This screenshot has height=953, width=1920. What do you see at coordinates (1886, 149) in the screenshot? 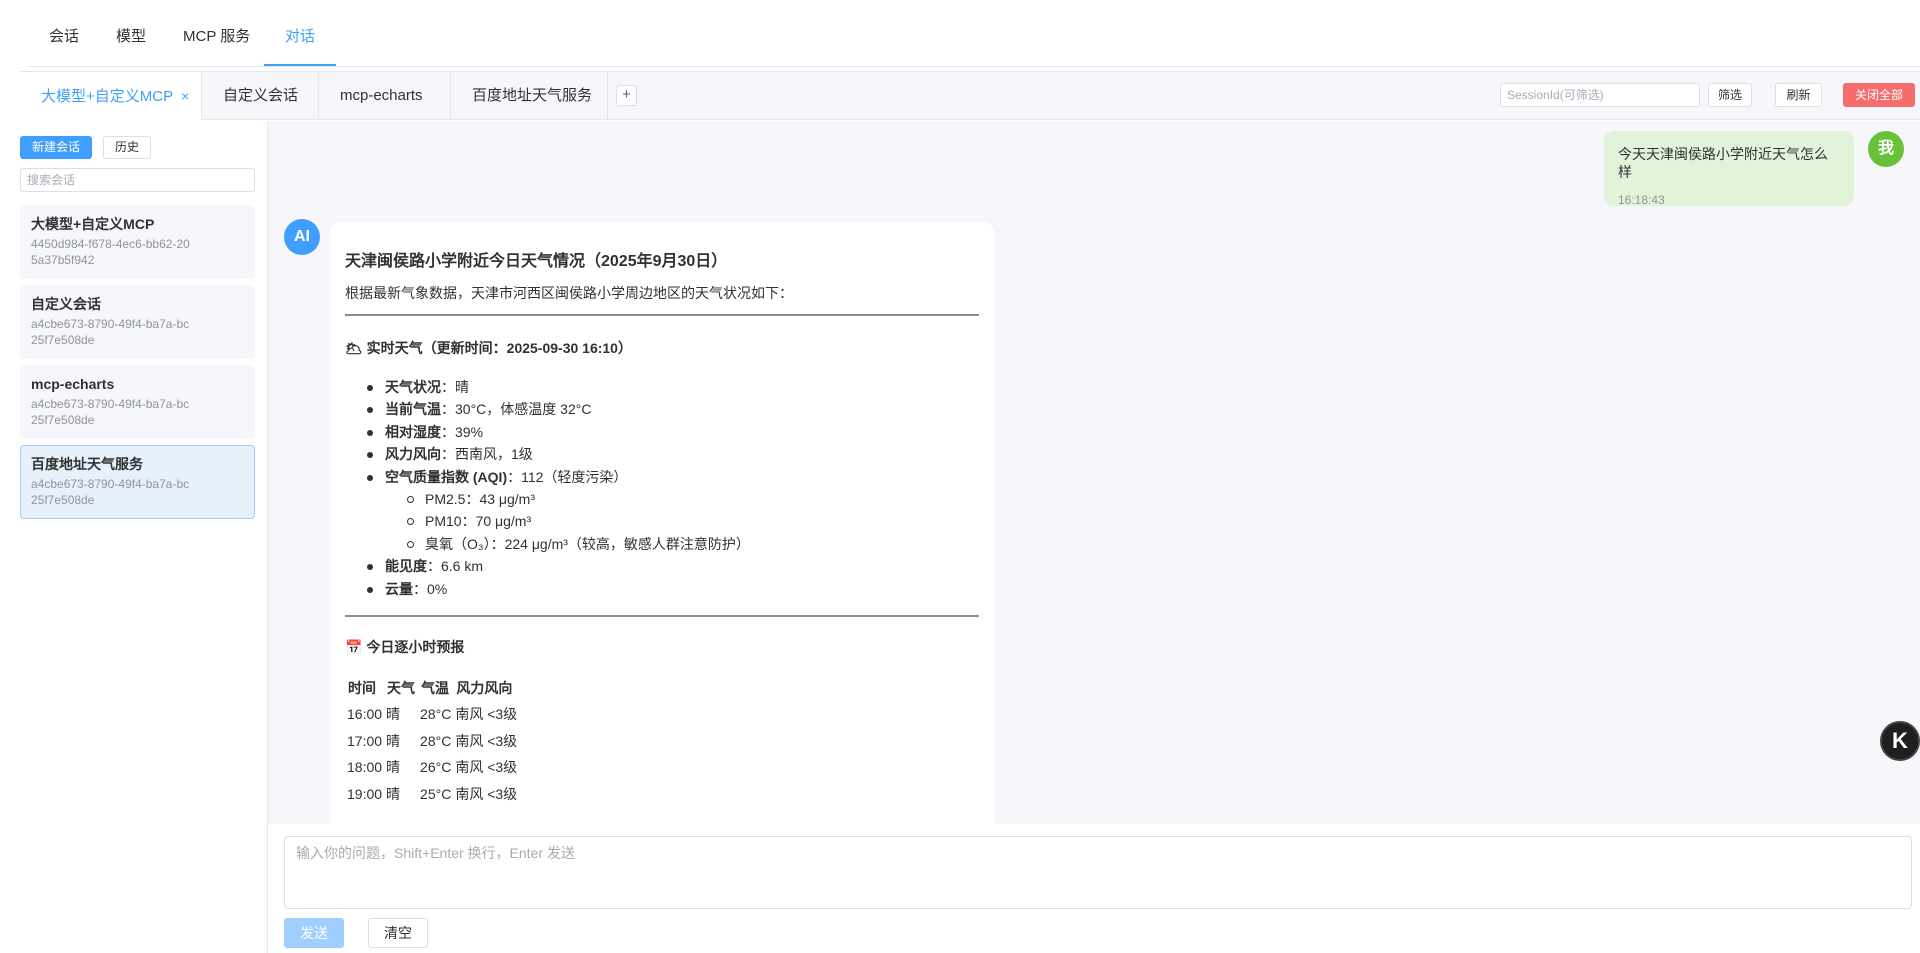
I see `user-avatar: 我` at bounding box center [1886, 149].